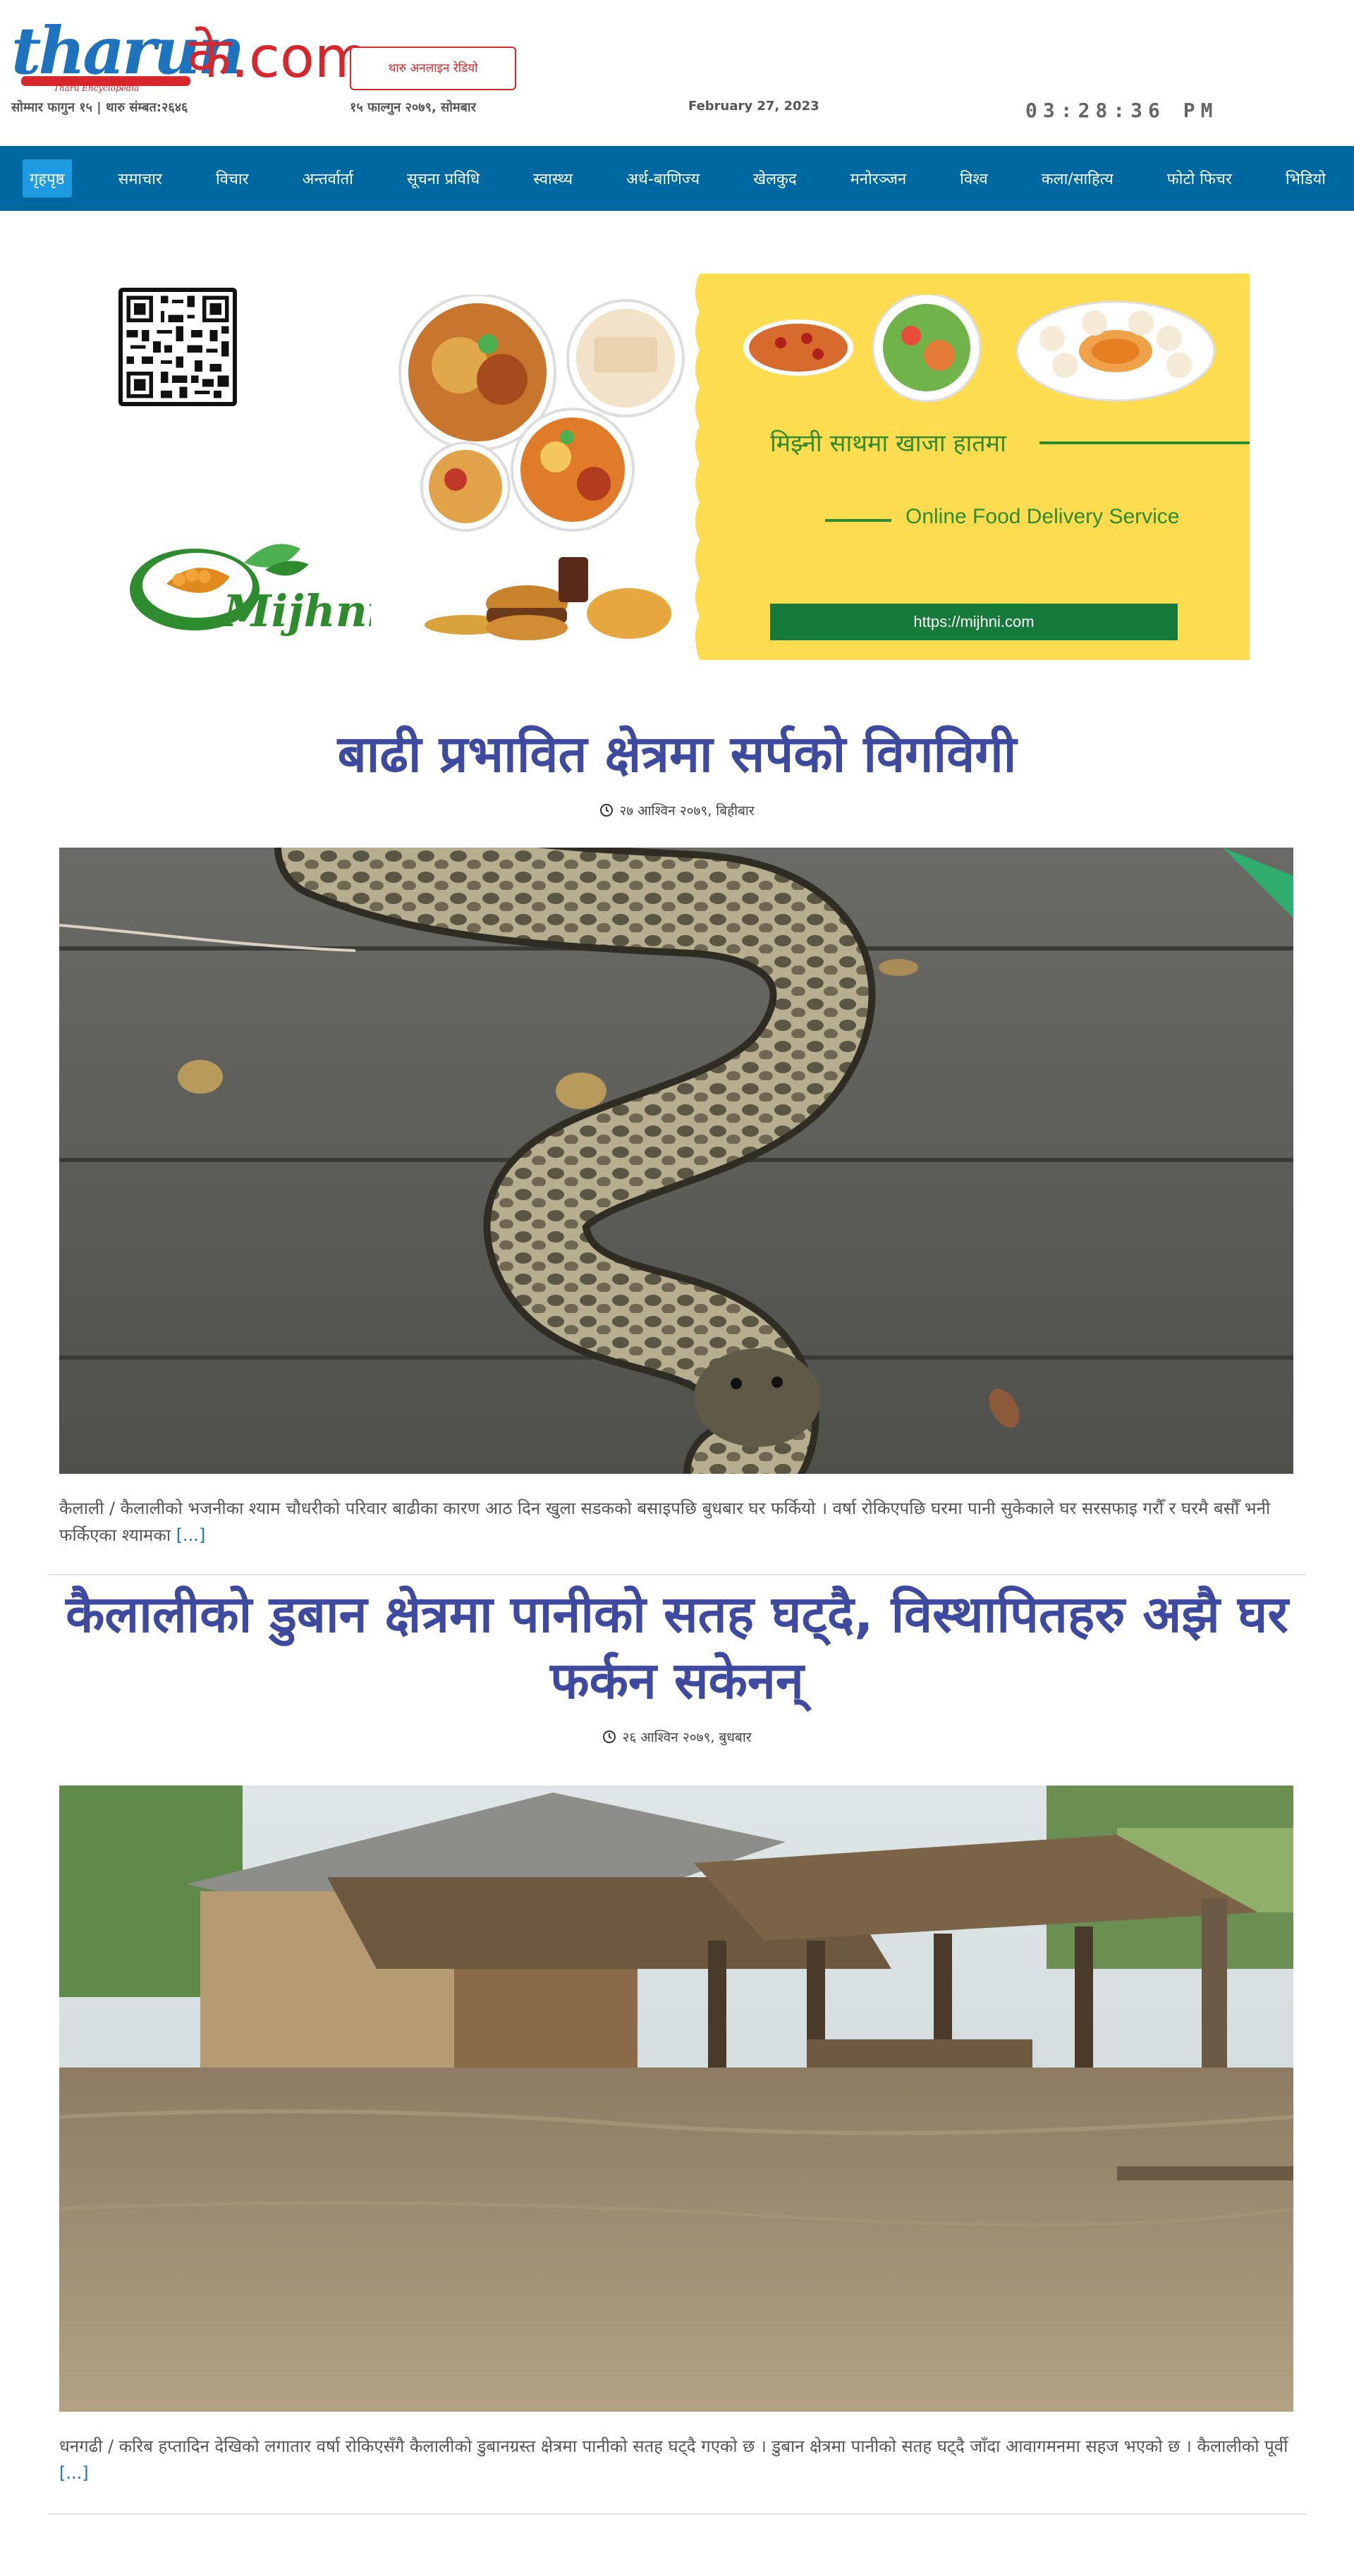 Image resolution: width=1354 pixels, height=2576 pixels. Describe the element at coordinates (687, 811) in the screenshot. I see `article-date: २७ आश्विन २०७९, बिहीबार` at that location.